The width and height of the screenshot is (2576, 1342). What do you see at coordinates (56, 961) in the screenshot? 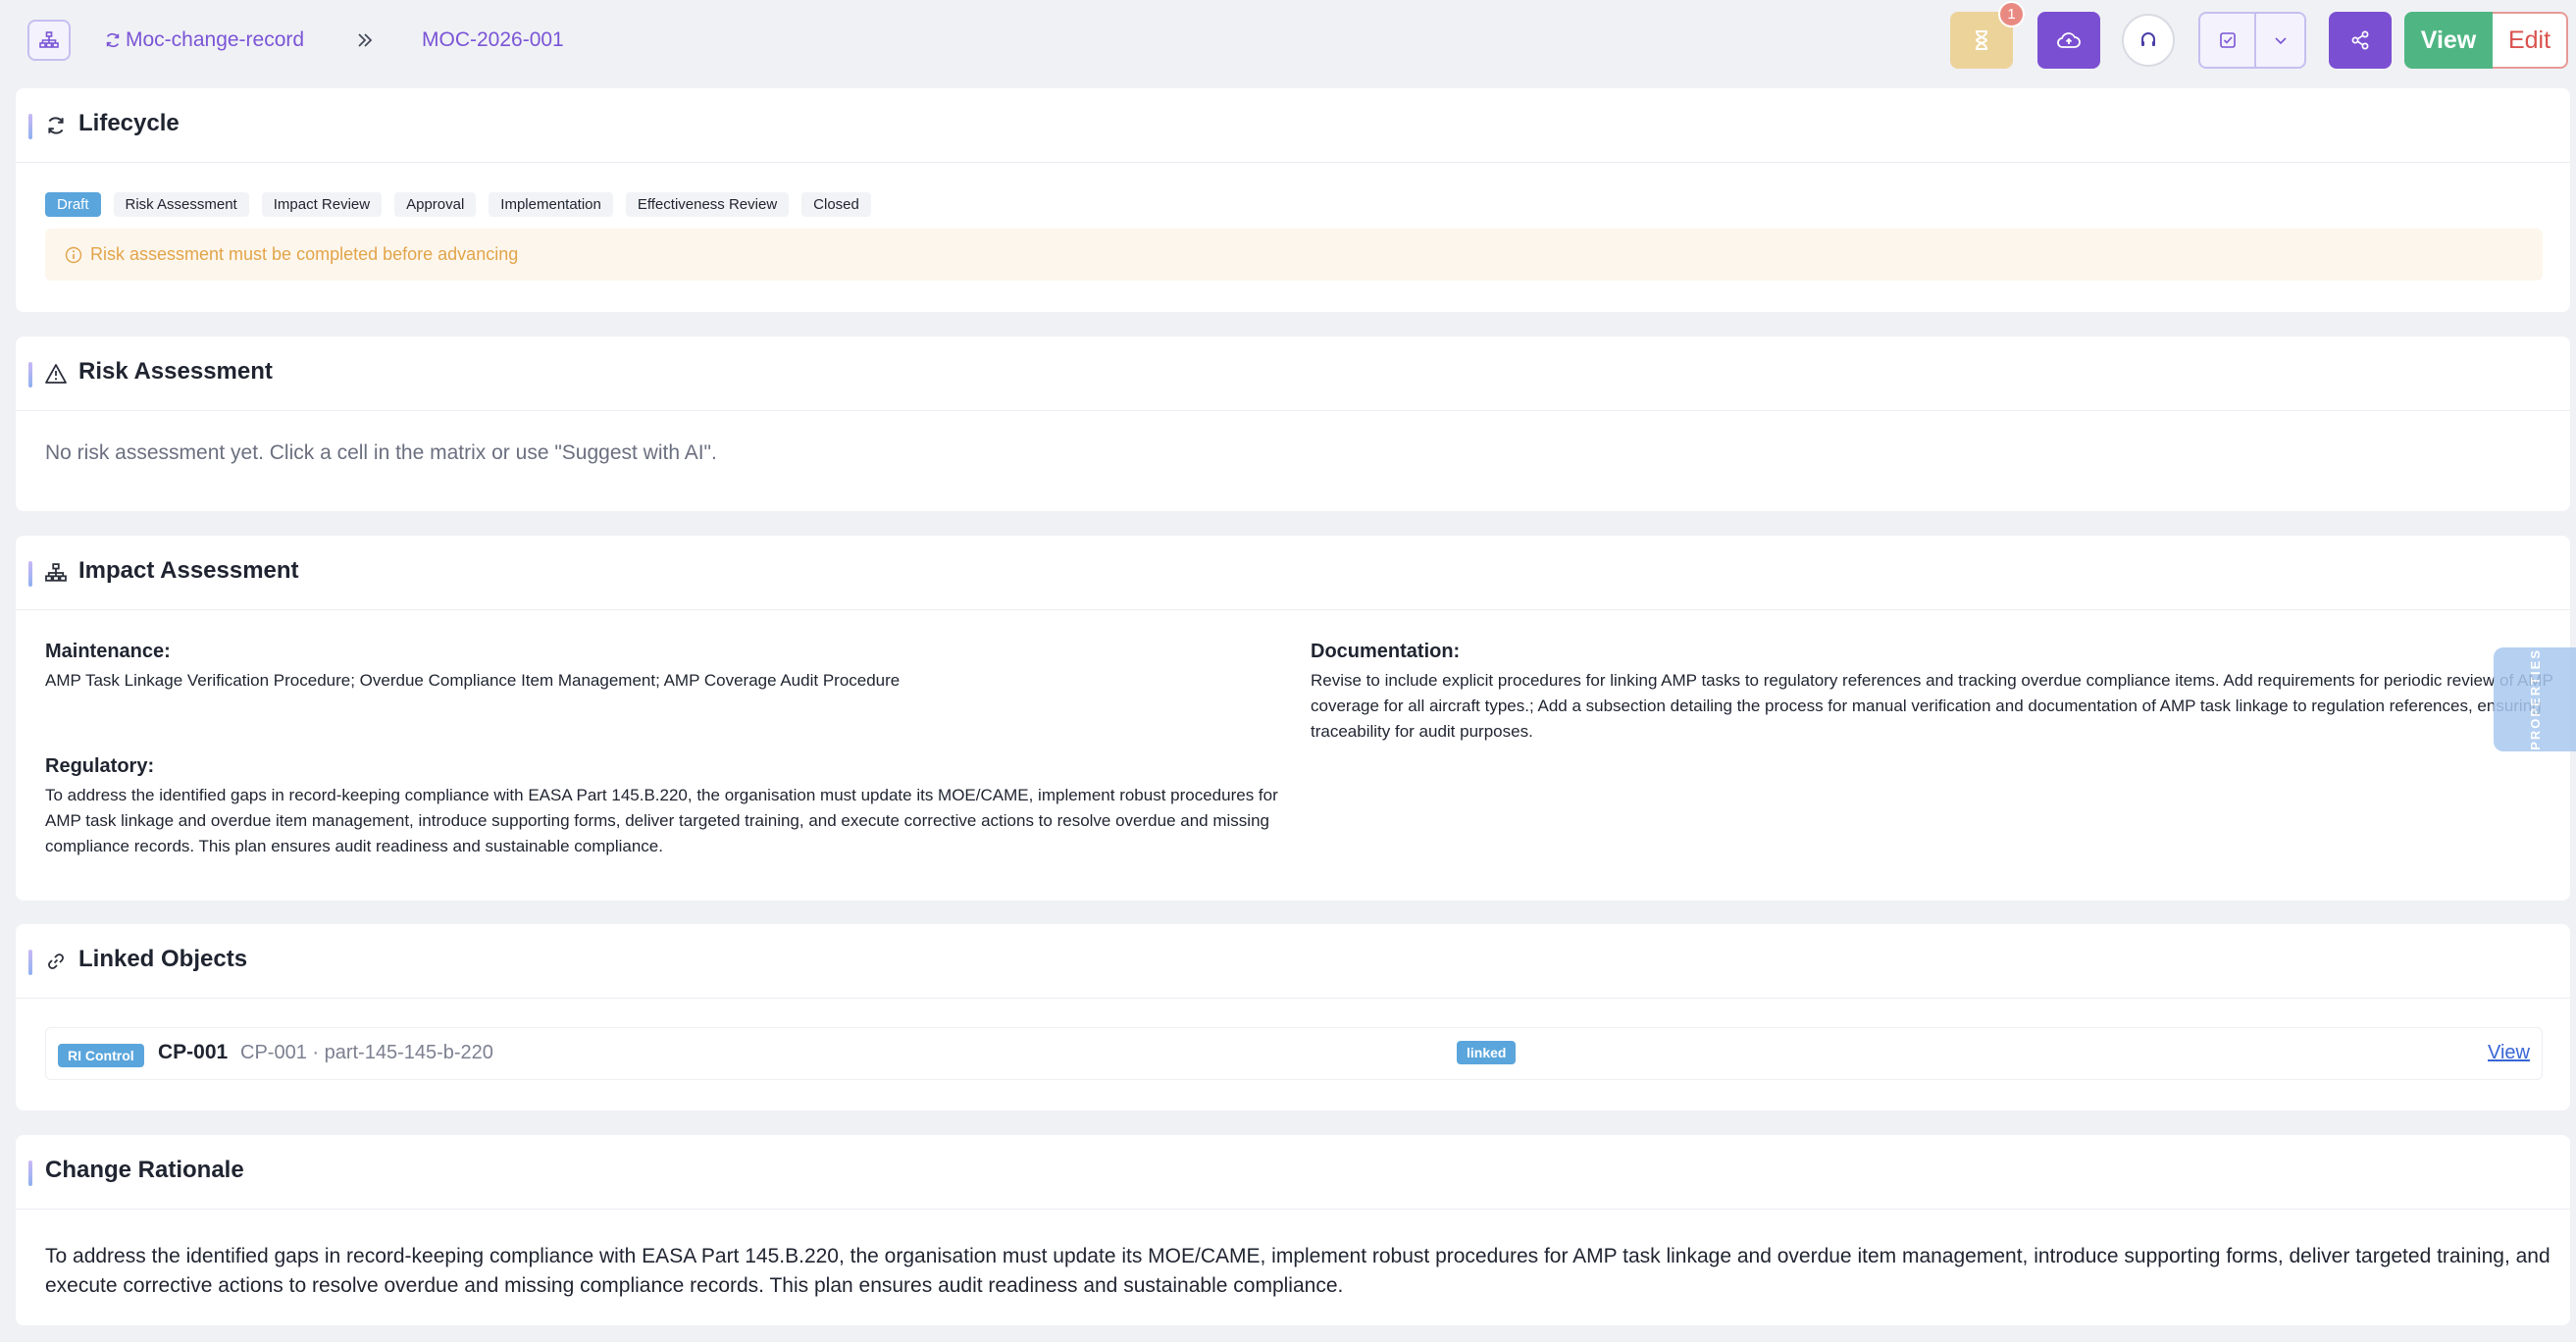
I see `link-icon` at bounding box center [56, 961].